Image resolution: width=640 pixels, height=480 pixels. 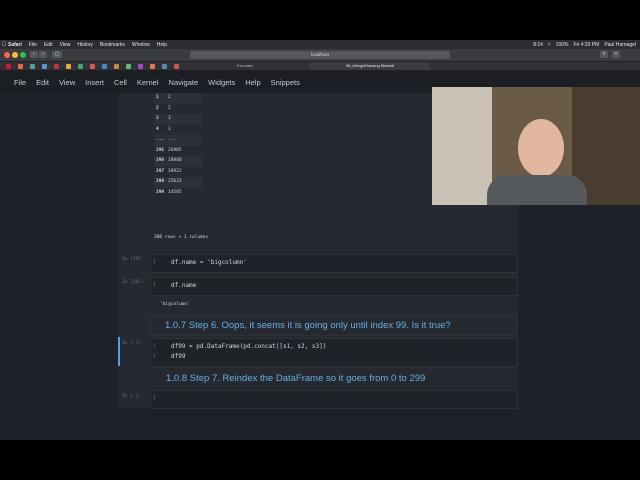 What do you see at coordinates (57, 54) in the screenshot?
I see `sidebar-button: ▢` at bounding box center [57, 54].